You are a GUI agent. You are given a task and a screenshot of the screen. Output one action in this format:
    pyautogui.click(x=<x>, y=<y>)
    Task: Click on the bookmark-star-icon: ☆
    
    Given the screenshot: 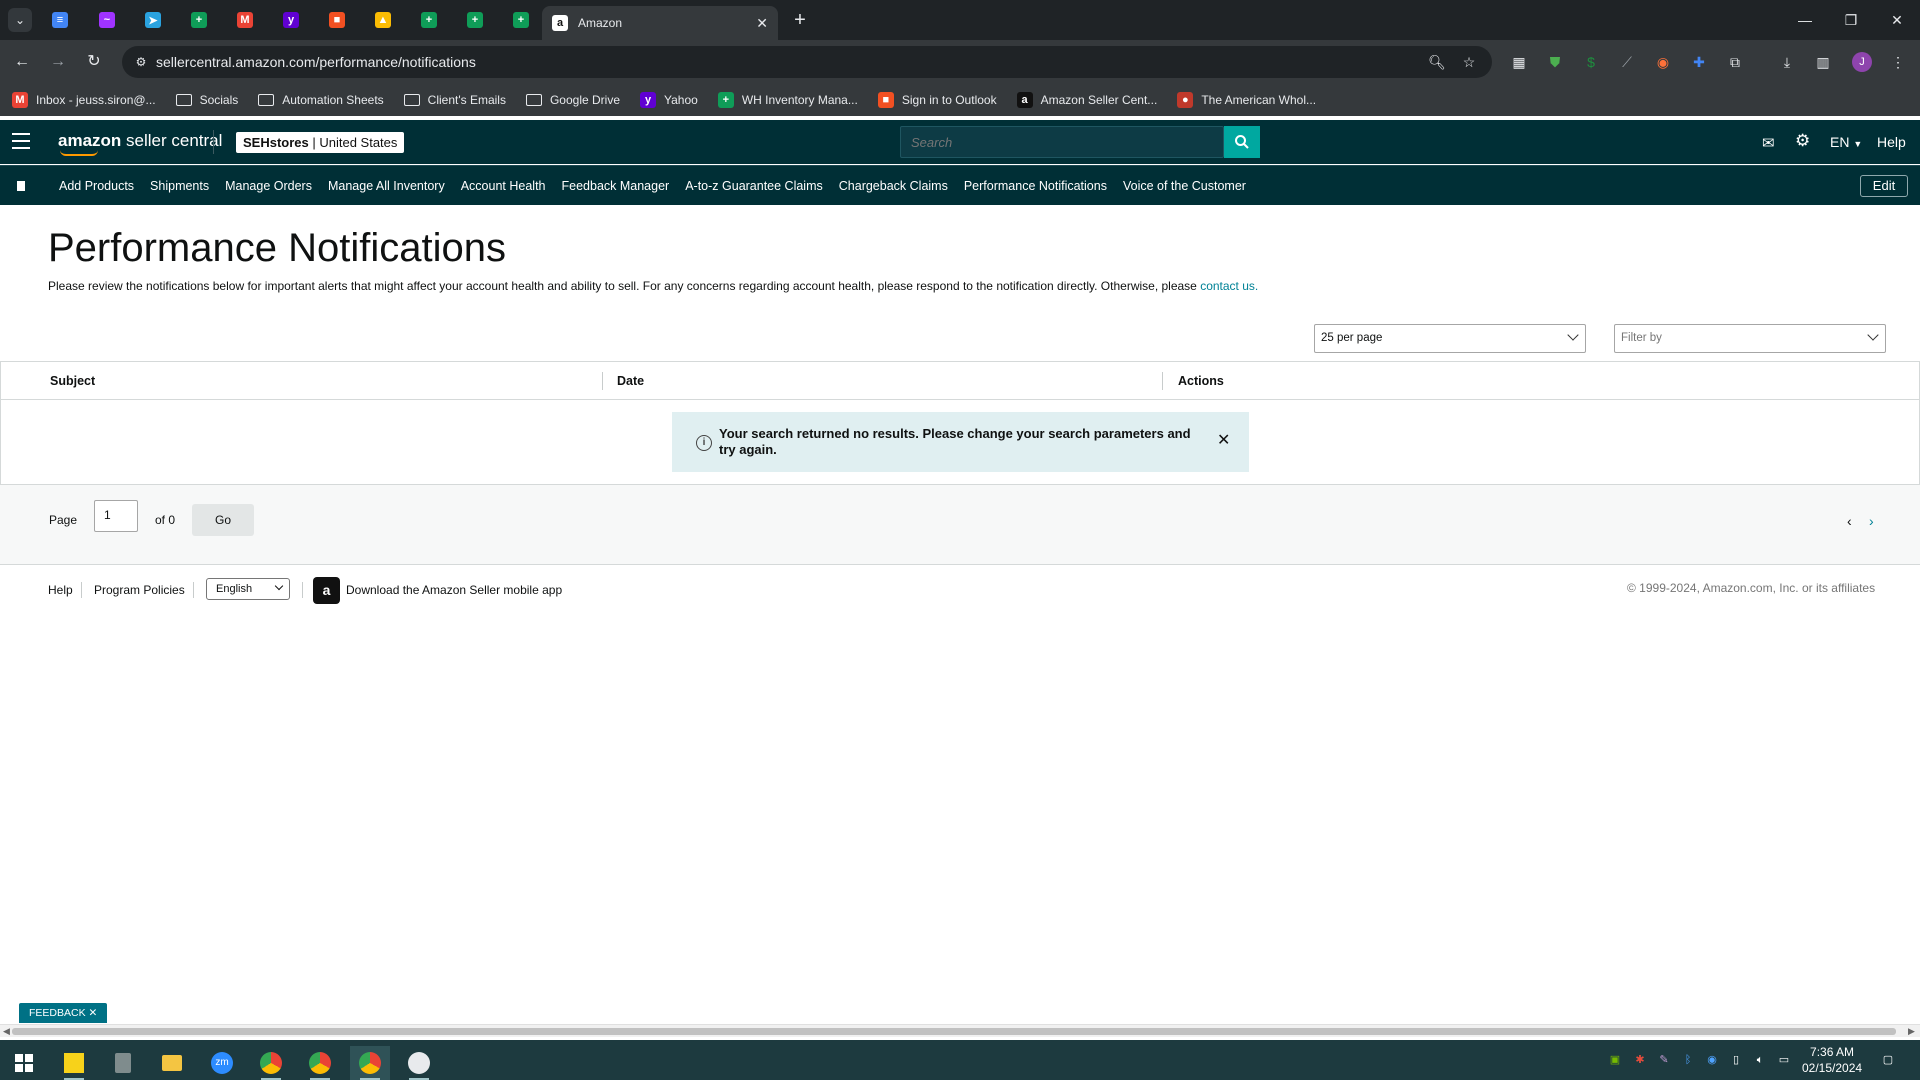 What is the action you would take?
    pyautogui.click(x=1469, y=62)
    